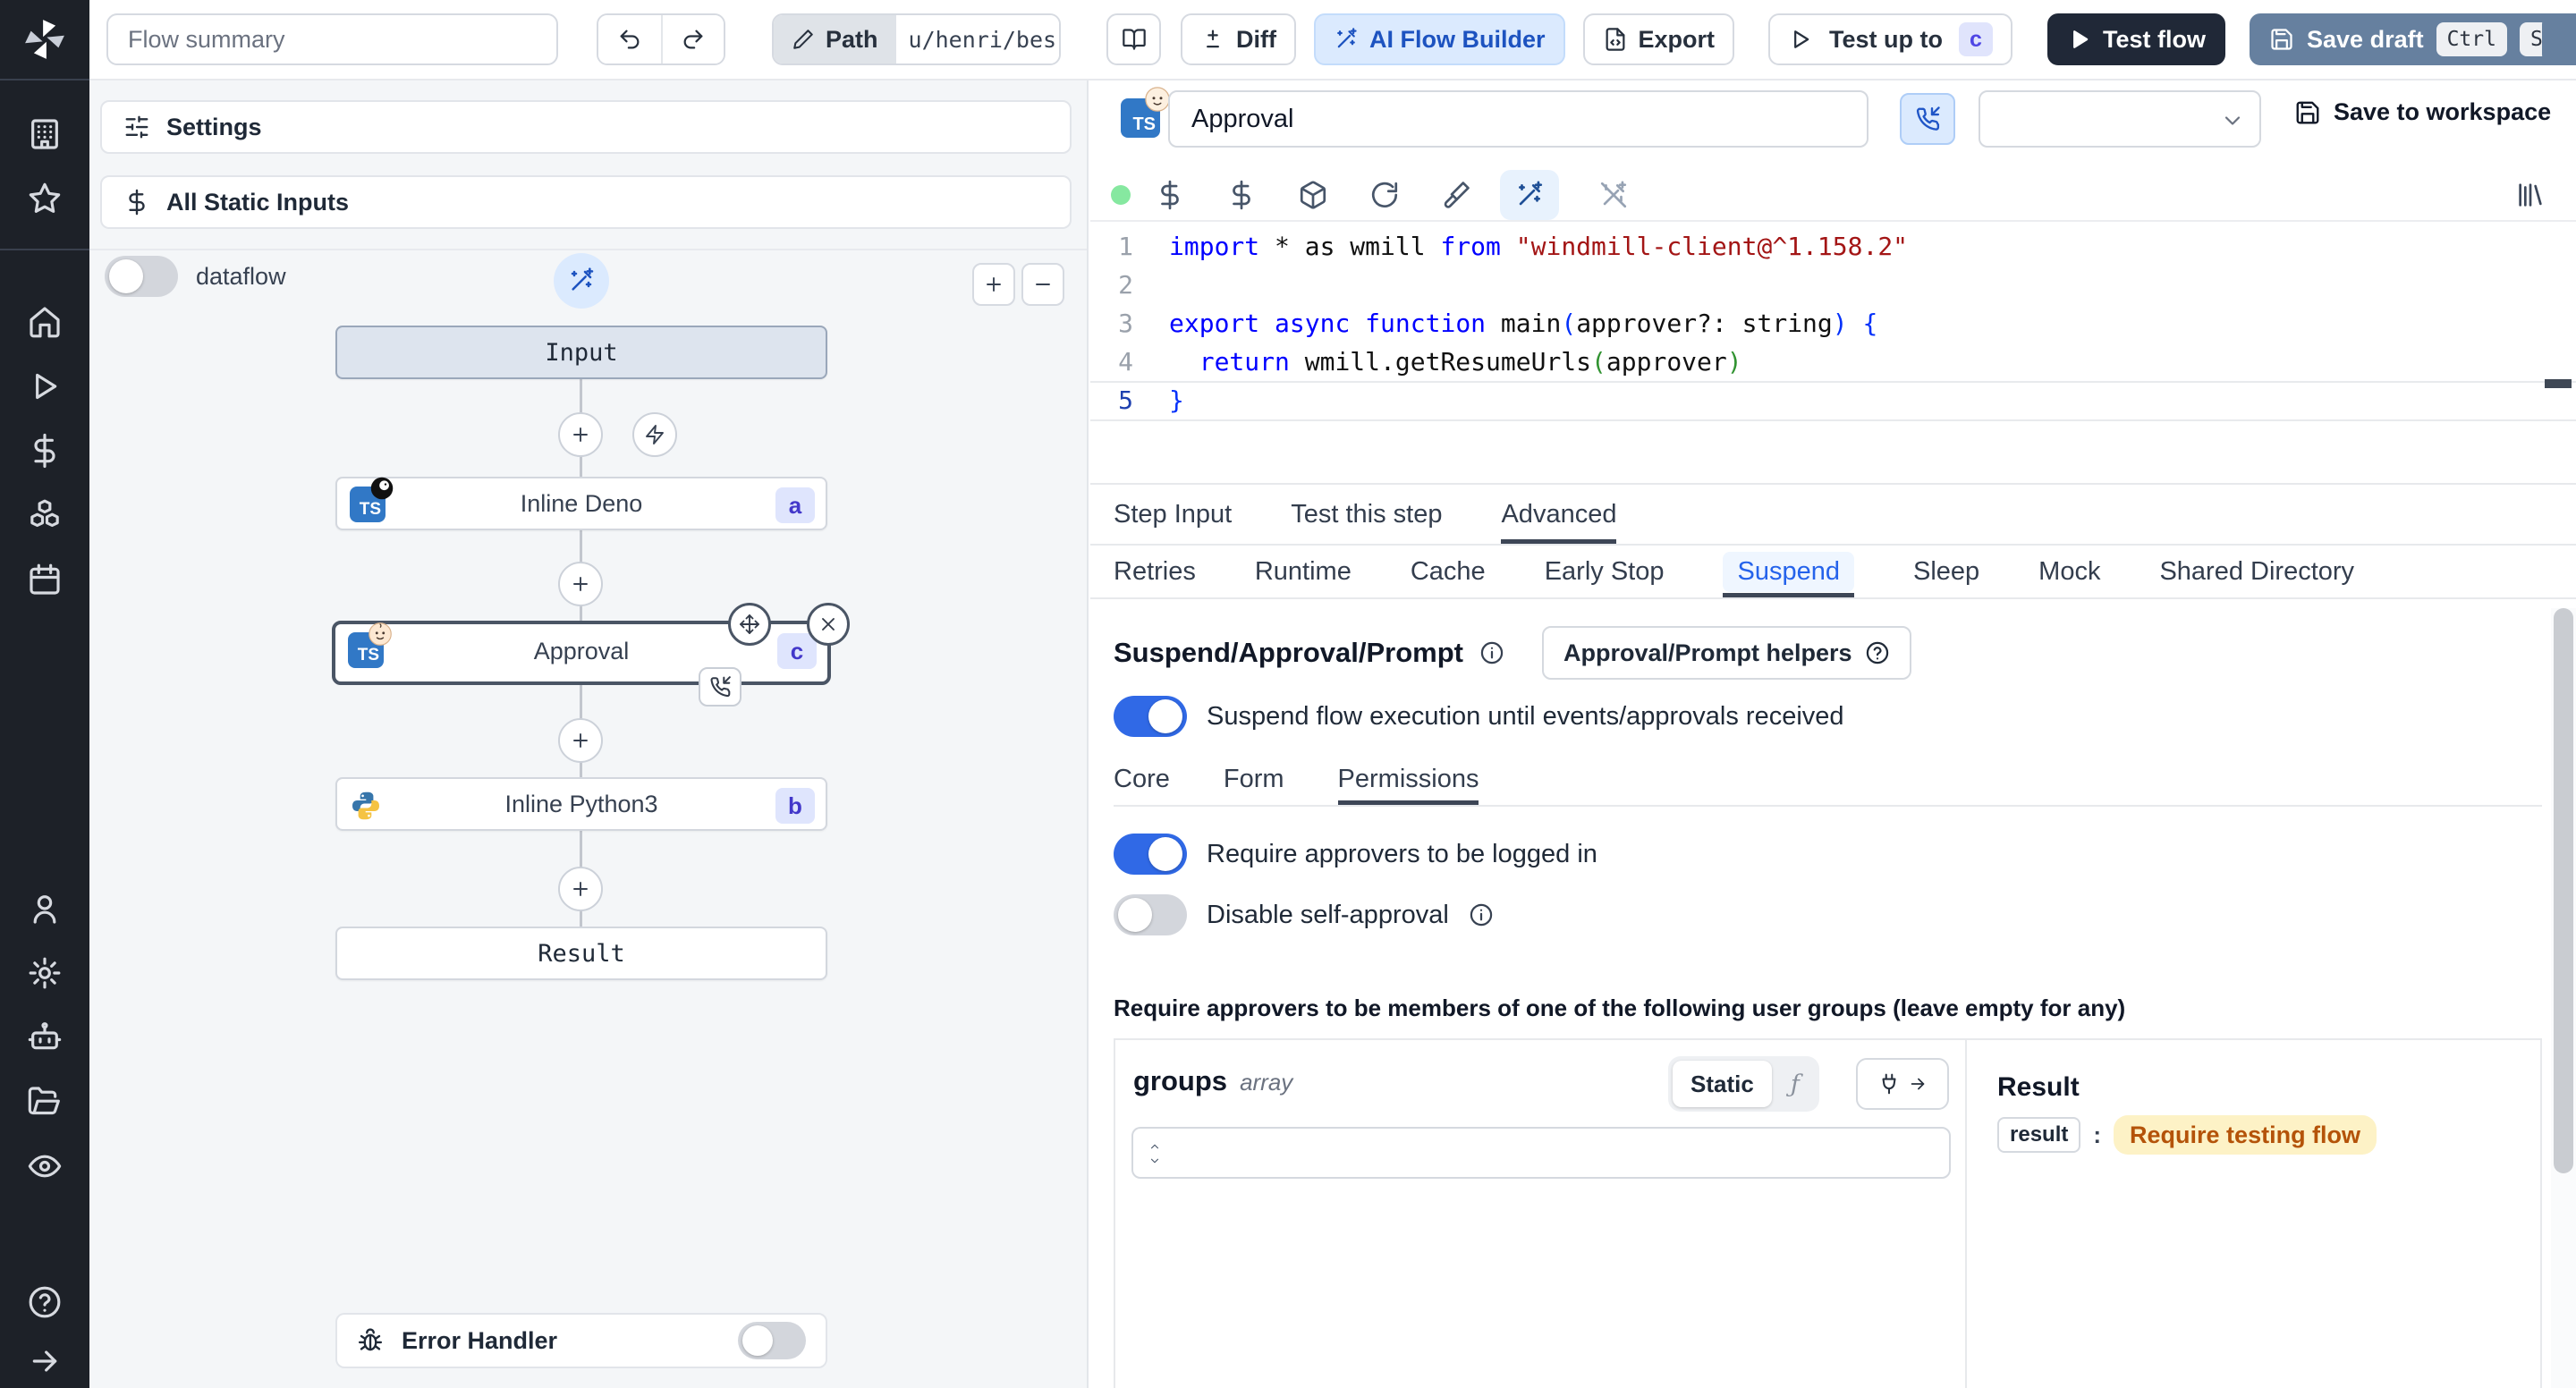 This screenshot has height=1388, width=2576. What do you see at coordinates (1456, 195) in the screenshot?
I see `format-brush-icon` at bounding box center [1456, 195].